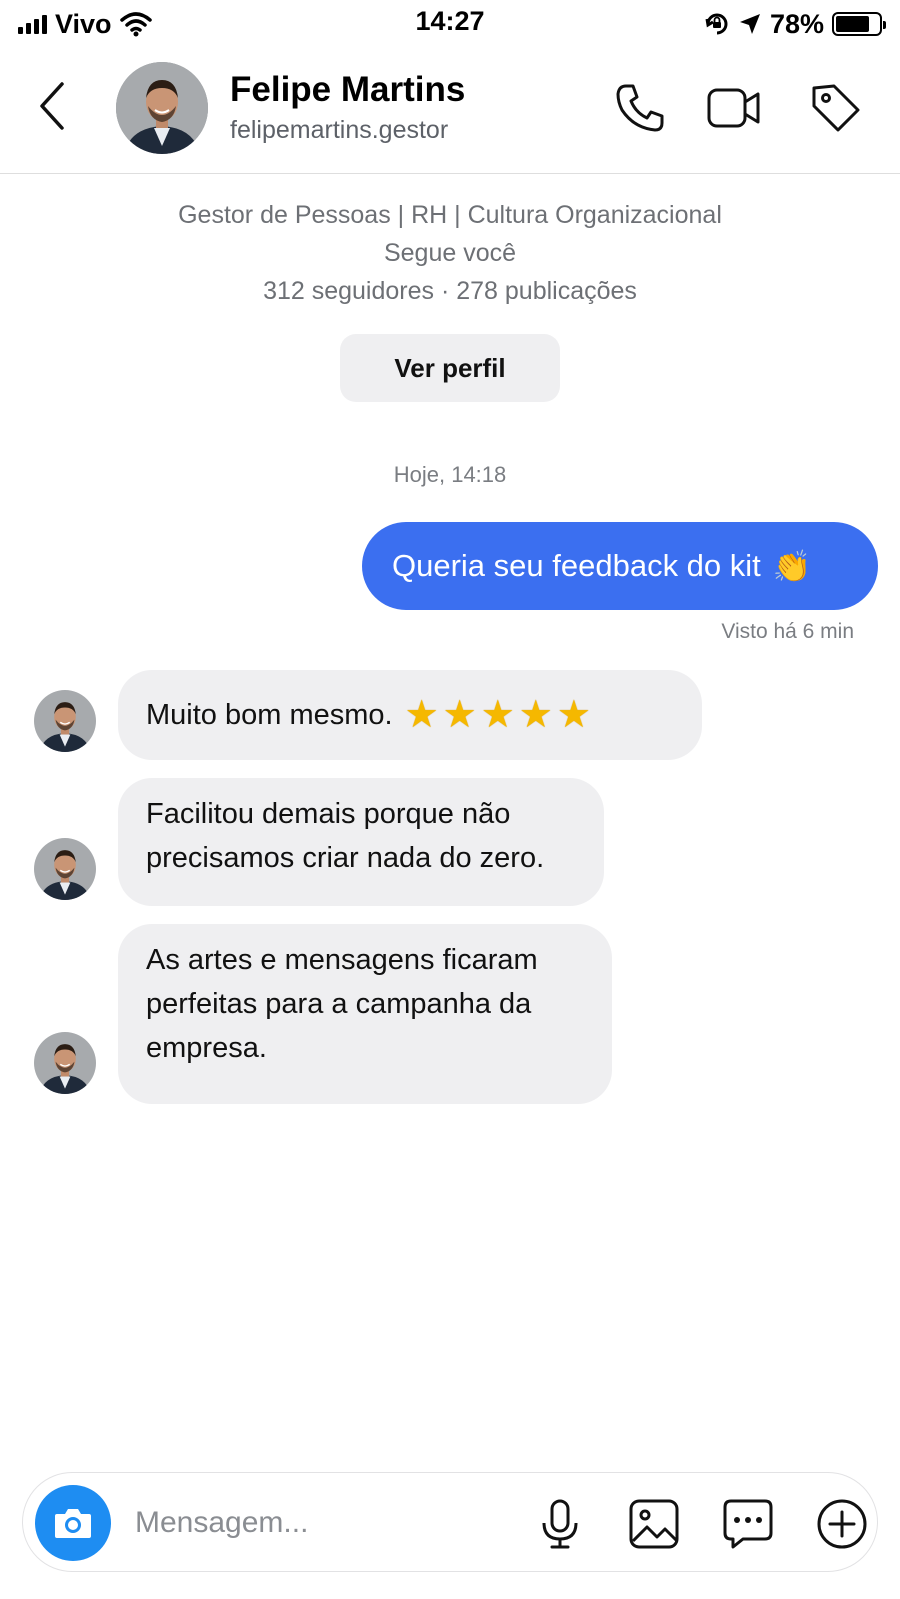  Describe the element at coordinates (576, 565) in the screenshot. I see `message-text: Queria seu feedback do kit` at that location.